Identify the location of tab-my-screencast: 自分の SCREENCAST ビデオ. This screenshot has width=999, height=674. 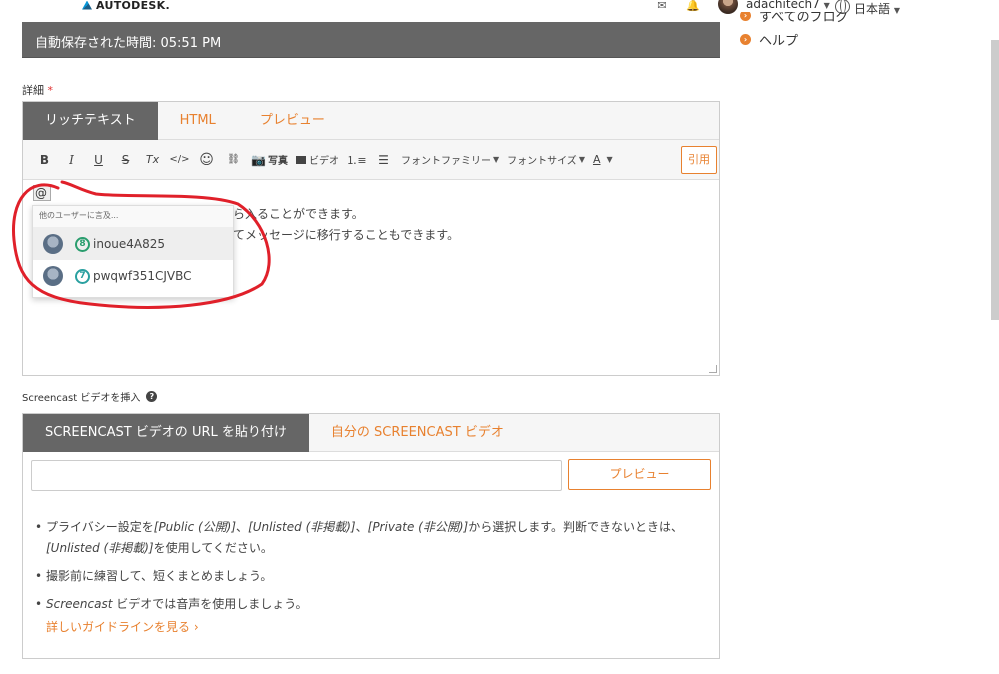
(417, 433).